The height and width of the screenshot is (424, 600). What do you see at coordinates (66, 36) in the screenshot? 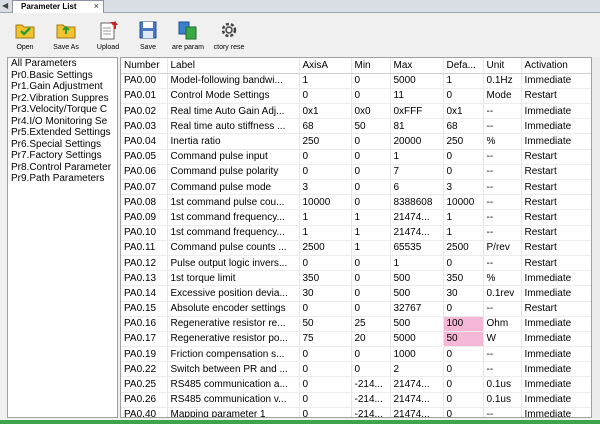
I see `save-as-button: Save As` at bounding box center [66, 36].